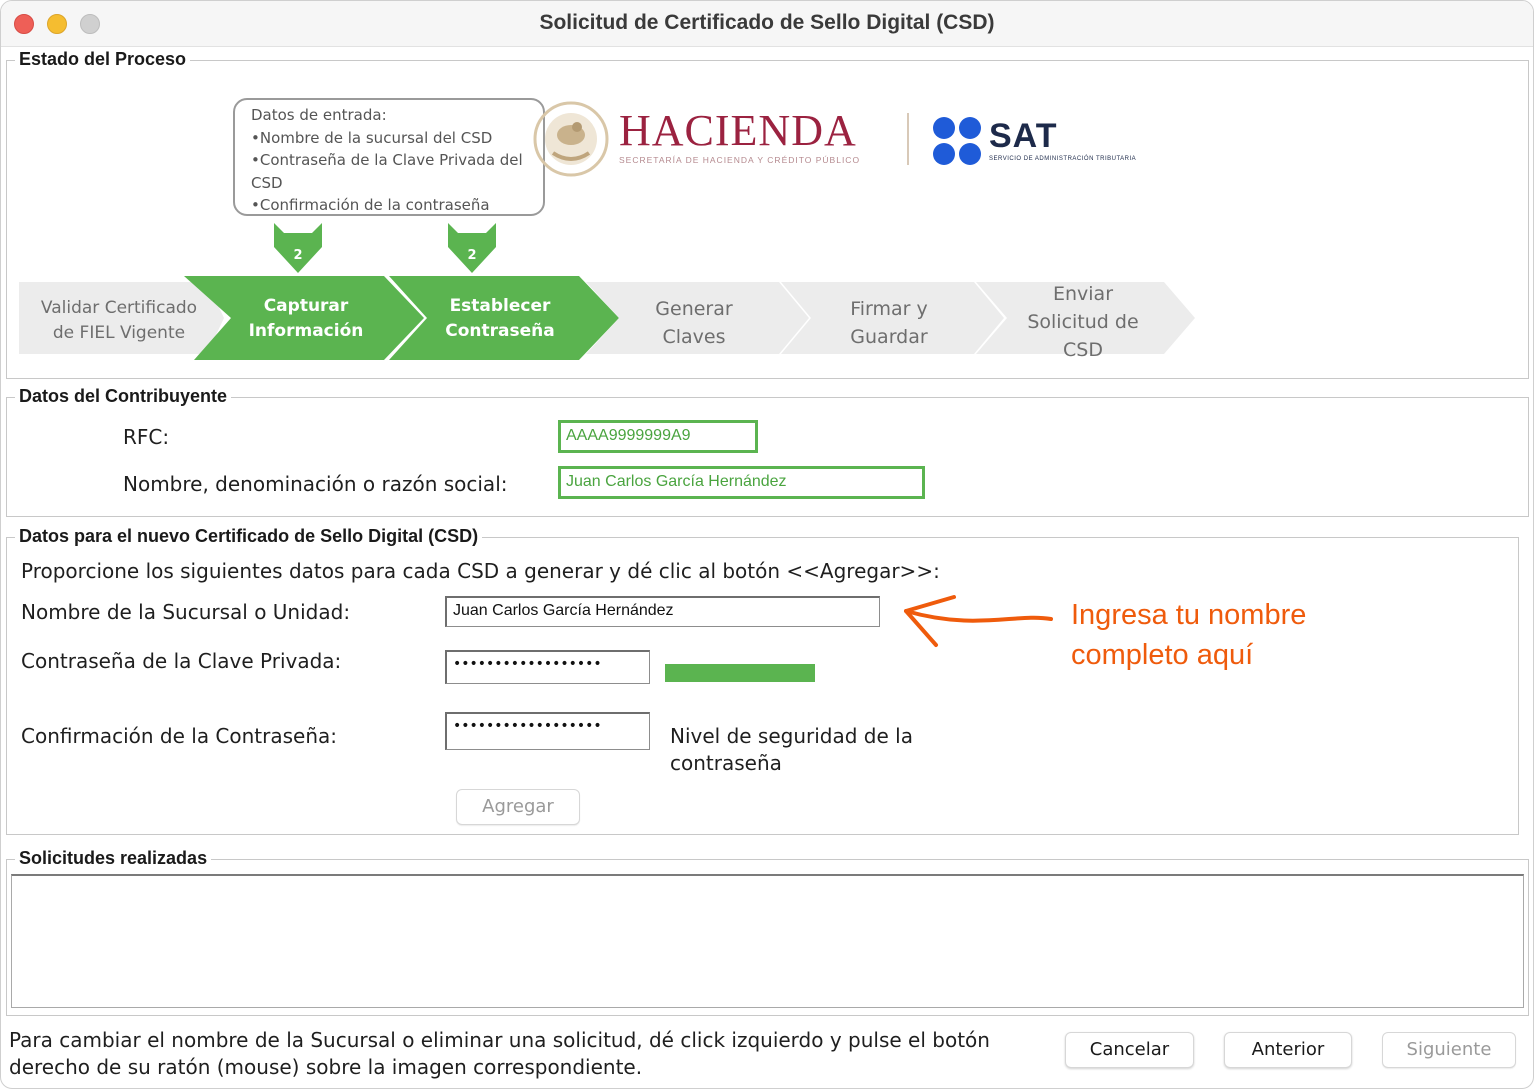  I want to click on annotation-line: completo aquí, so click(1162, 655).